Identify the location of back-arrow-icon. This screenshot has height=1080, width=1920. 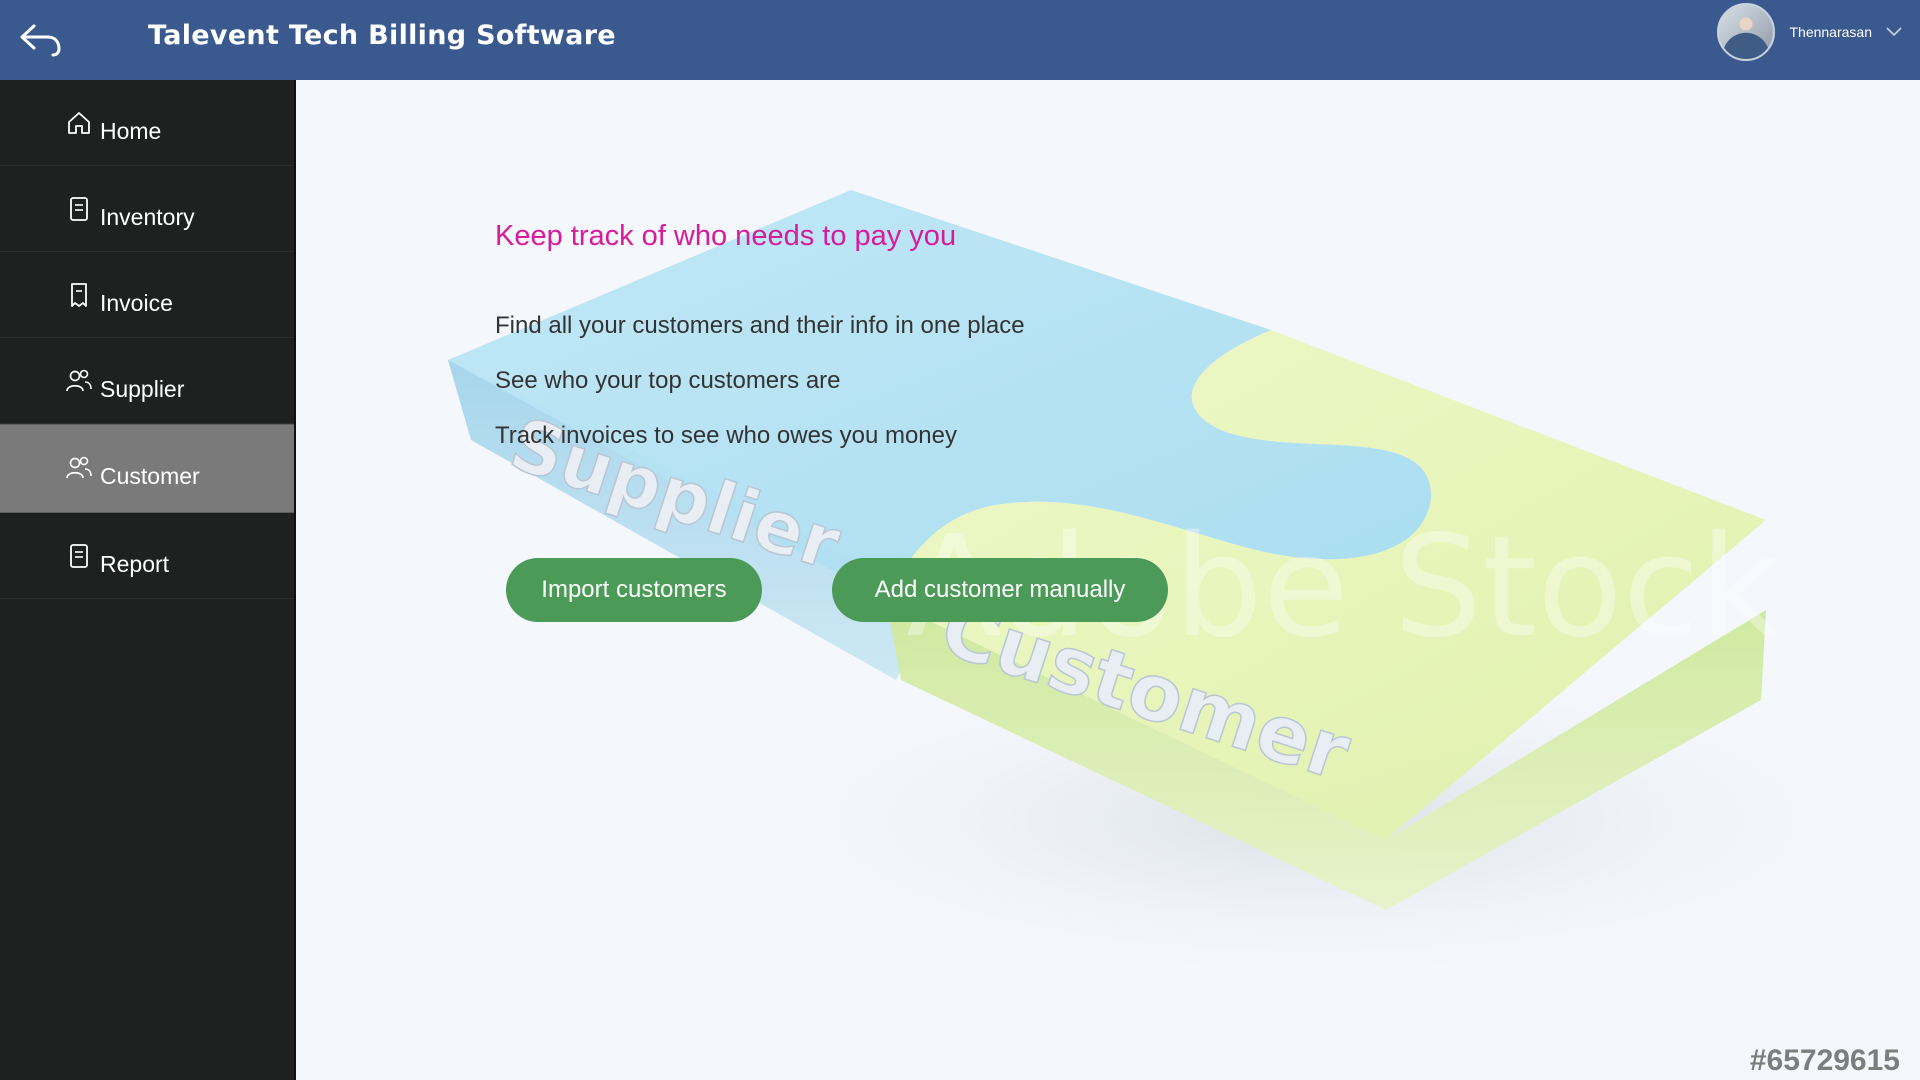
(40, 40).